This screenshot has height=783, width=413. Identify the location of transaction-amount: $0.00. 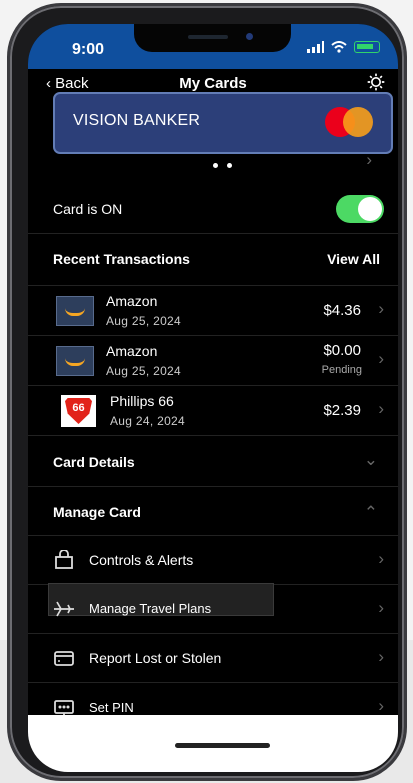
(342, 350).